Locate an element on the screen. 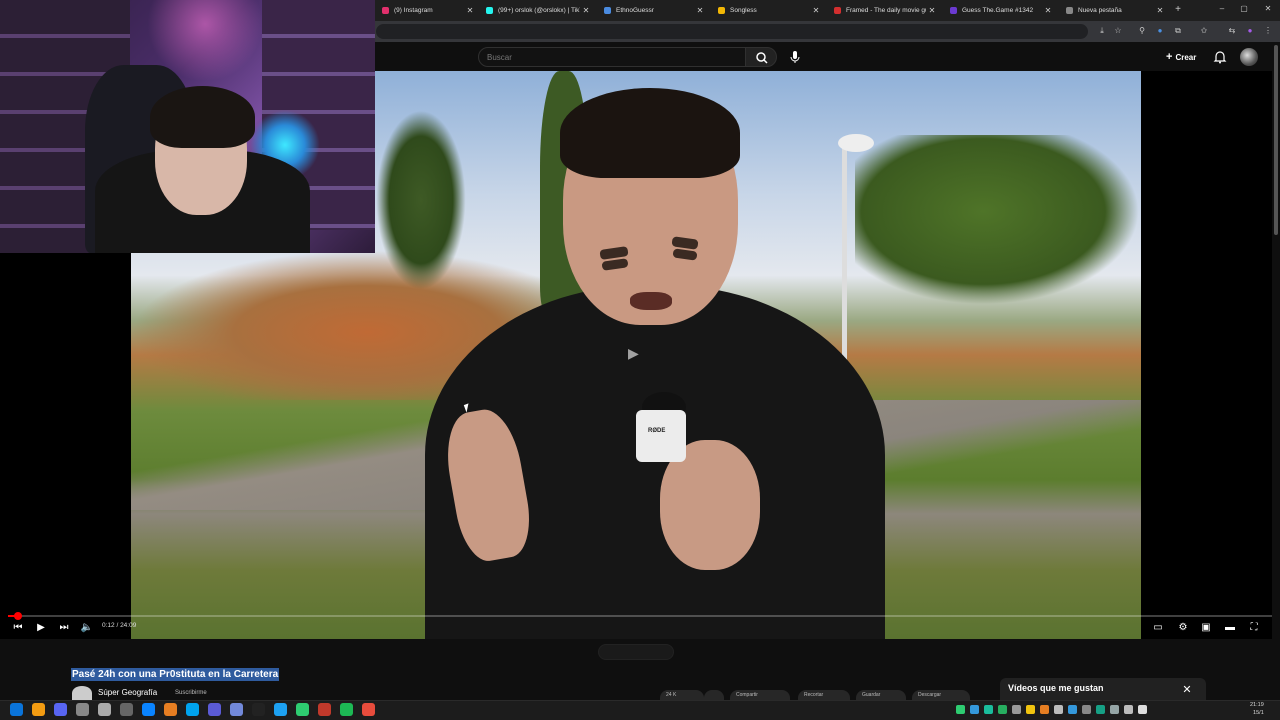  browser-tab: (99+) orslok (@orslokx) | TikTo ✕ is located at coordinates (536, 10).